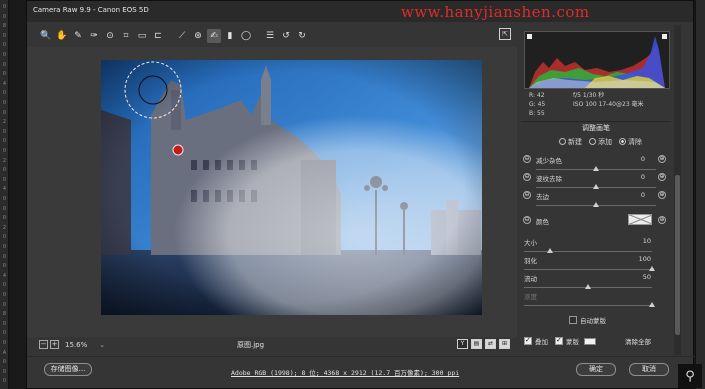 The image size is (705, 389). What do you see at coordinates (640, 219) in the screenshot?
I see `color-swatch` at bounding box center [640, 219].